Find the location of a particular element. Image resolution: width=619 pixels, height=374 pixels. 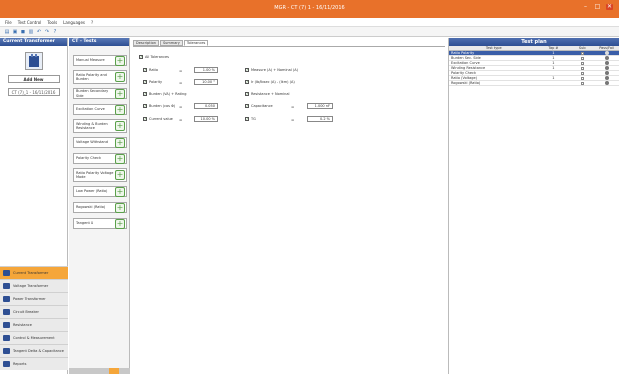

nav-tangent-delta: Tangent Delta & Capacitance is located at coordinates (34, 350).